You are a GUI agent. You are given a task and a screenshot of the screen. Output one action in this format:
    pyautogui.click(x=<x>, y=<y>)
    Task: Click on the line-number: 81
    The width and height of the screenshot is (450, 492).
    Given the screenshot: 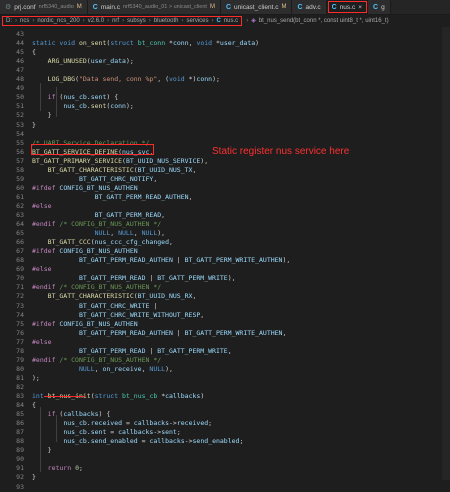 What is the action you would take?
    pyautogui.click(x=20, y=377)
    